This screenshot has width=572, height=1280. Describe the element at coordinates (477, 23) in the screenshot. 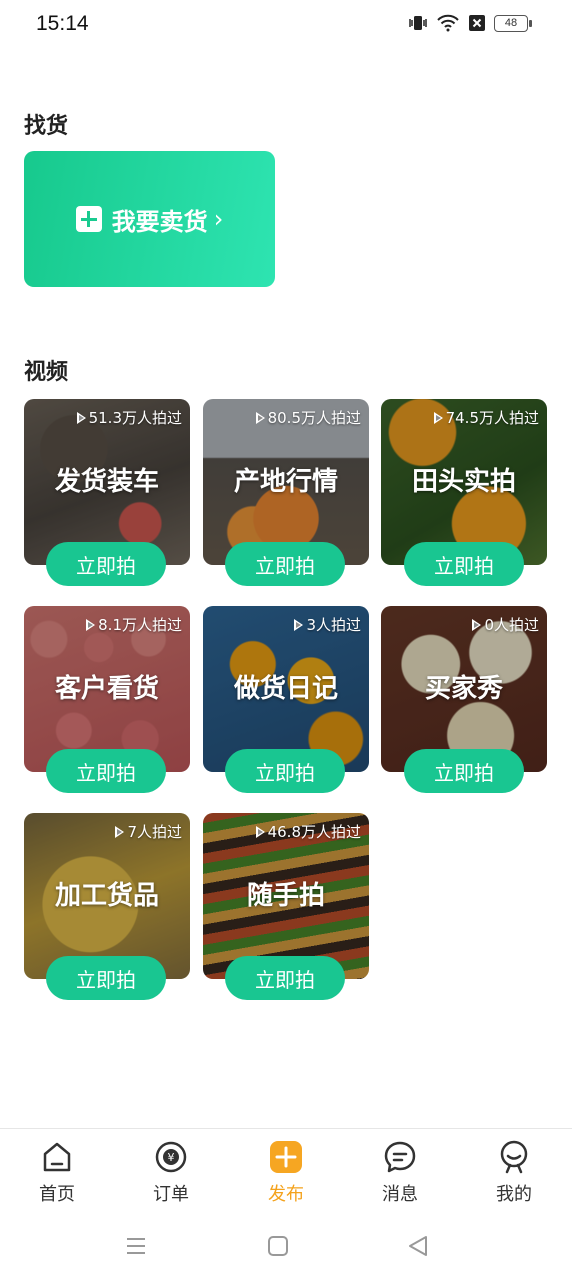

I see `no-sim-icon` at that location.